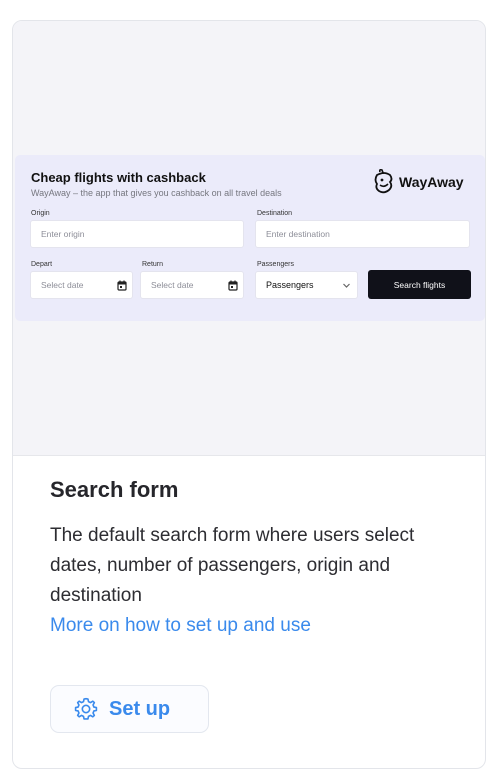 The height and width of the screenshot is (780, 496). What do you see at coordinates (362, 234) in the screenshot?
I see `destination-input: Enter destination` at bounding box center [362, 234].